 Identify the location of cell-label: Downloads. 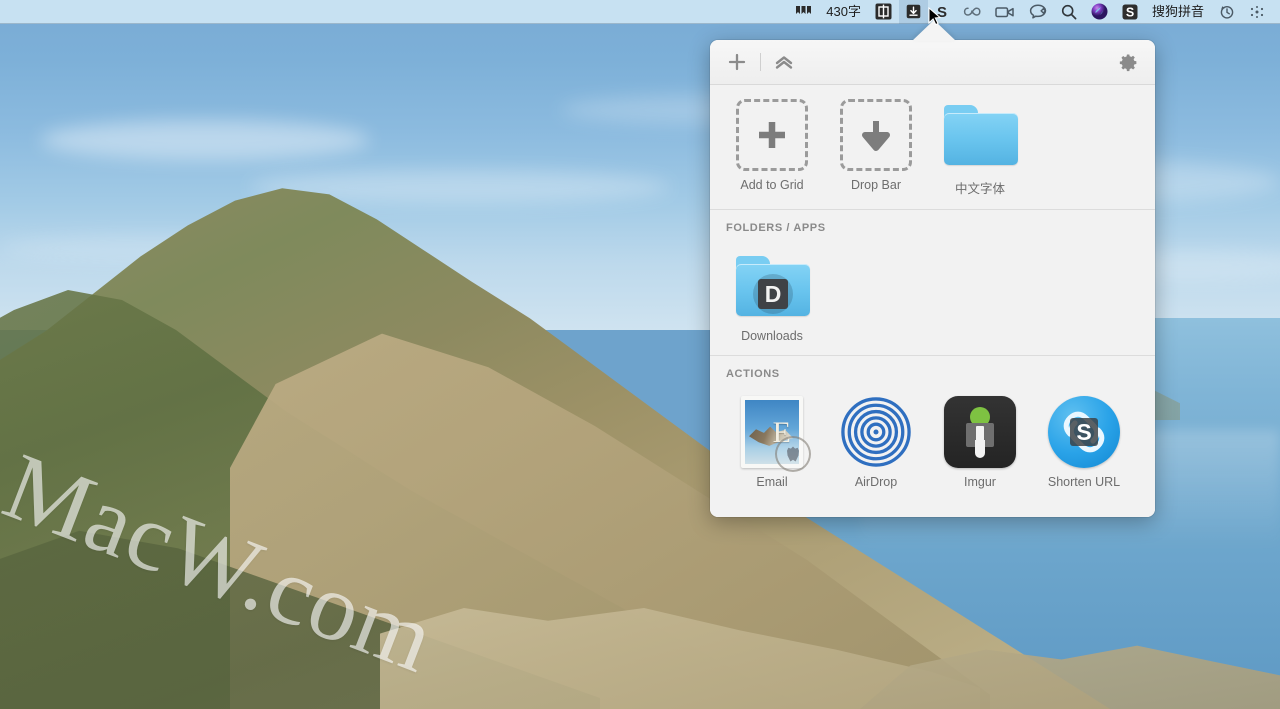
(772, 336).